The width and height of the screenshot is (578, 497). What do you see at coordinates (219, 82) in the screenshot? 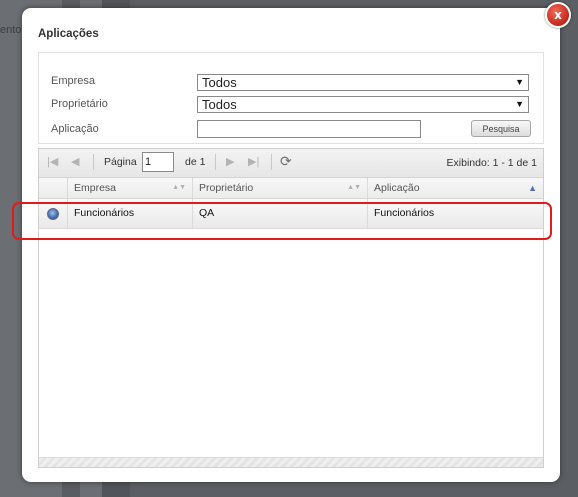
I see `empresa-select-value: Todos` at bounding box center [219, 82].